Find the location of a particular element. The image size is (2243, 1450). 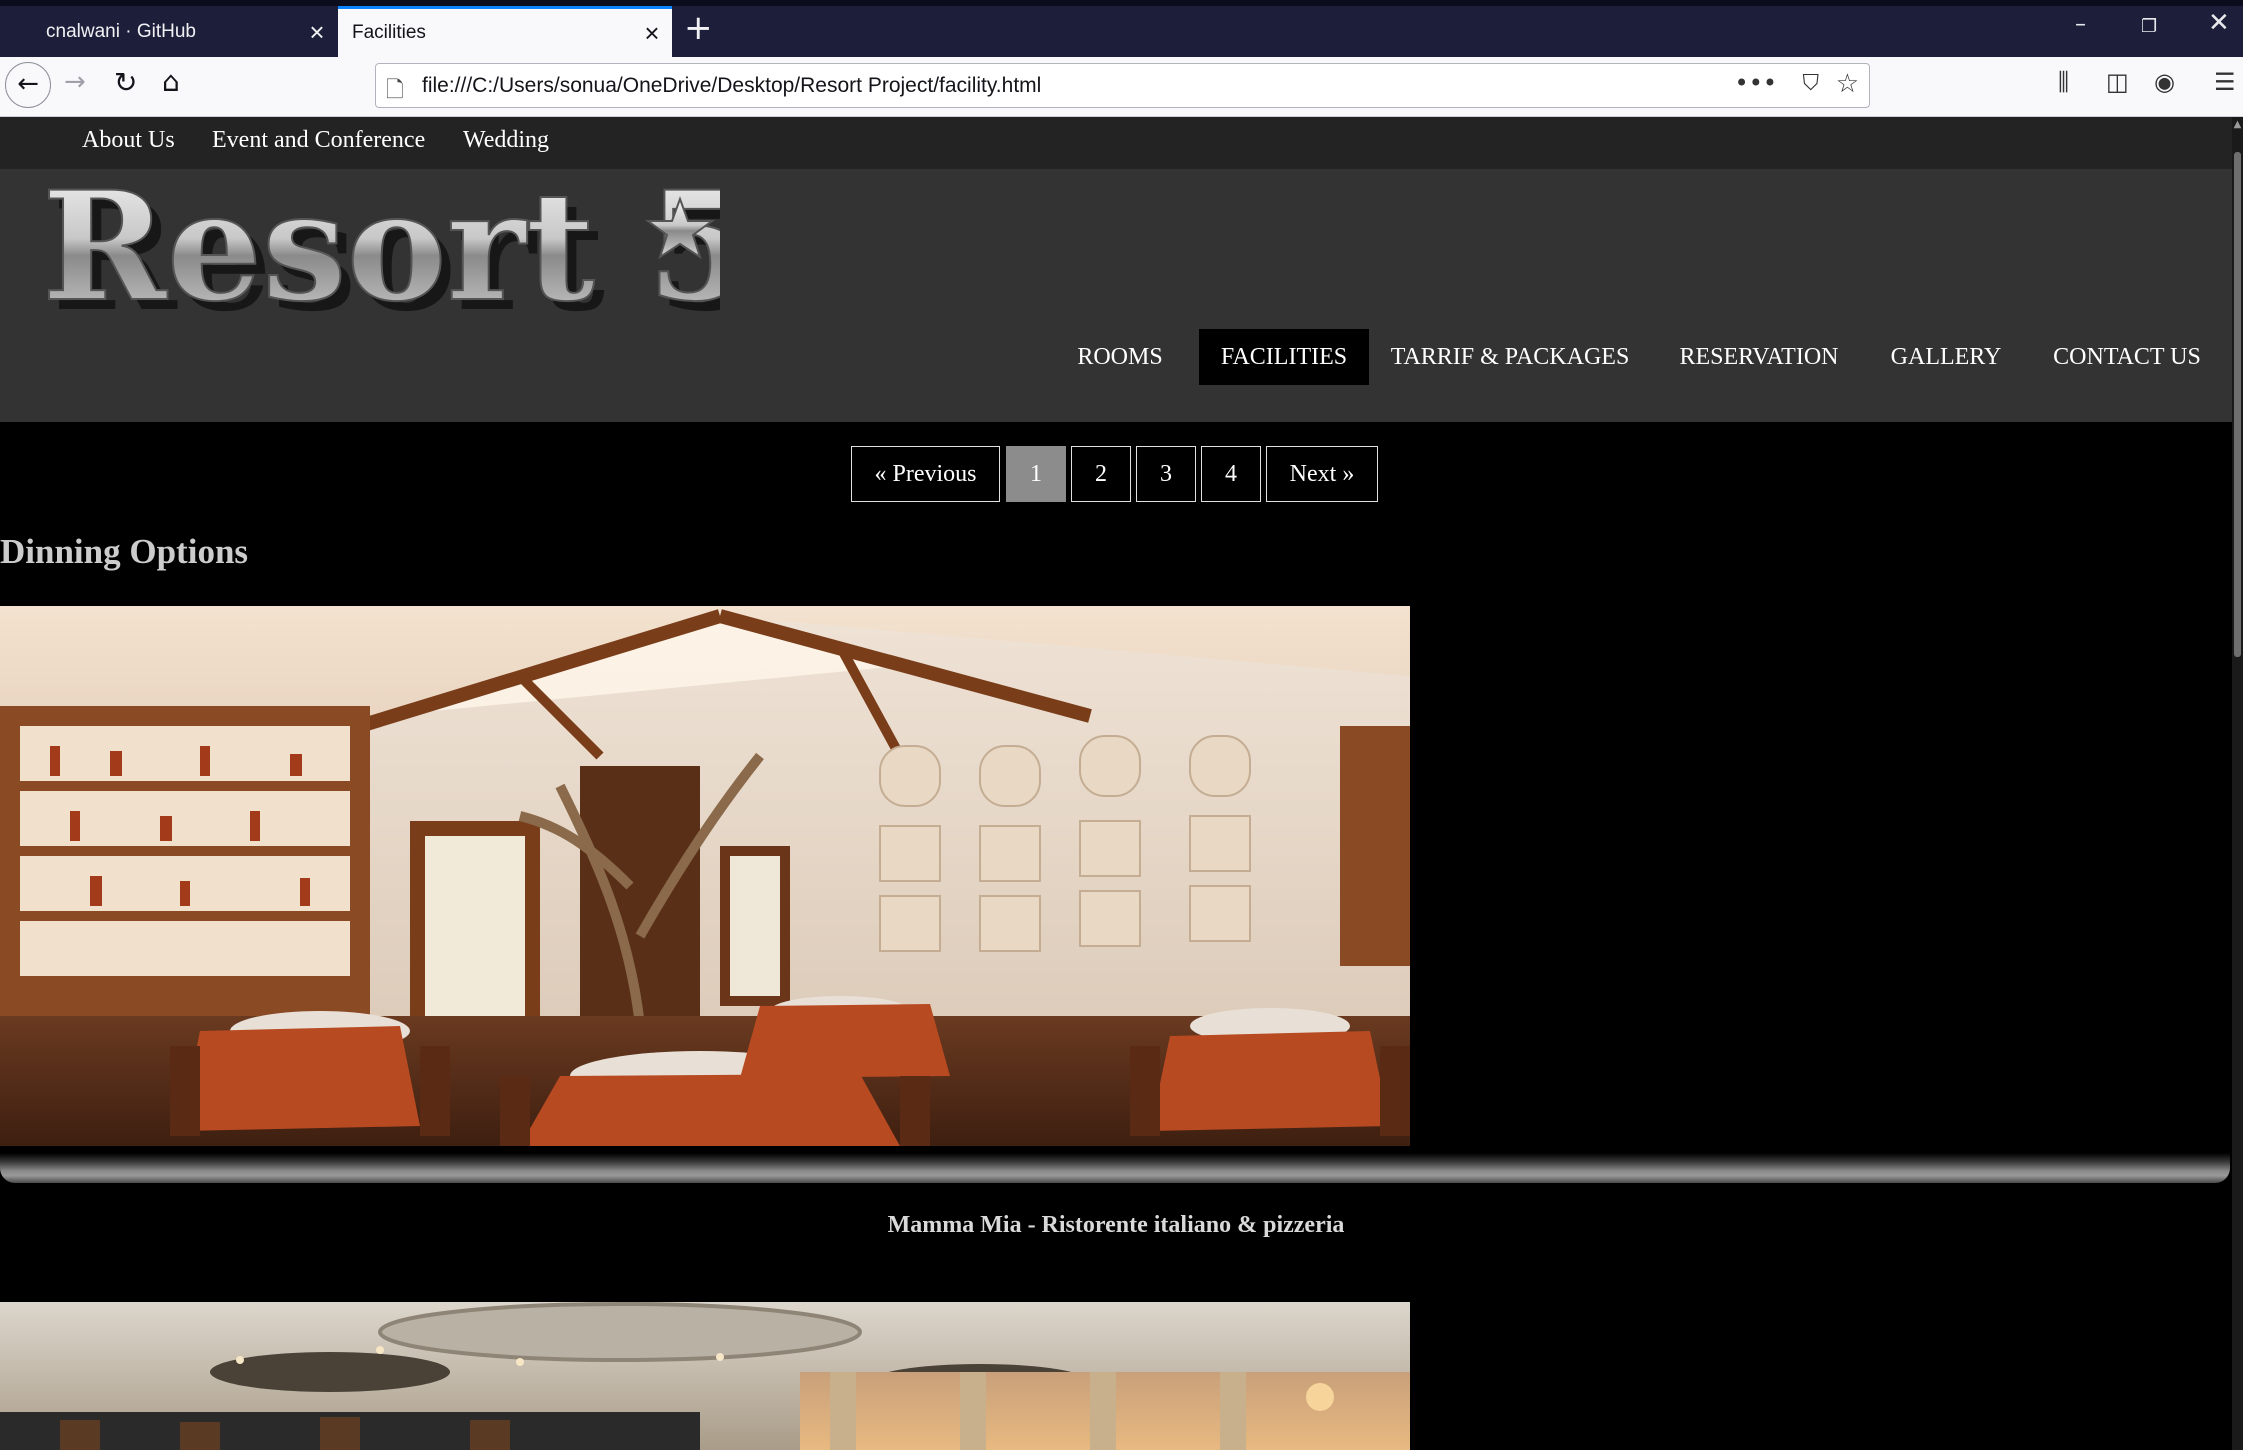

nav-rooms: ROOMS is located at coordinates (1120, 357).